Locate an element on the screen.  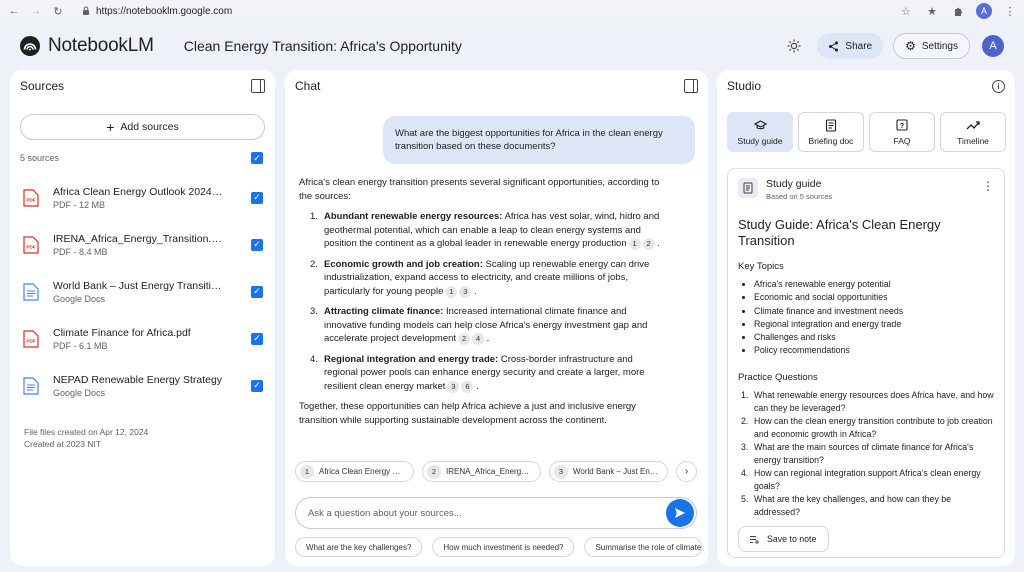
source-chip: 2 IRENA_Africa_Energy_Transition.pdf is located at coordinates (481, 471).